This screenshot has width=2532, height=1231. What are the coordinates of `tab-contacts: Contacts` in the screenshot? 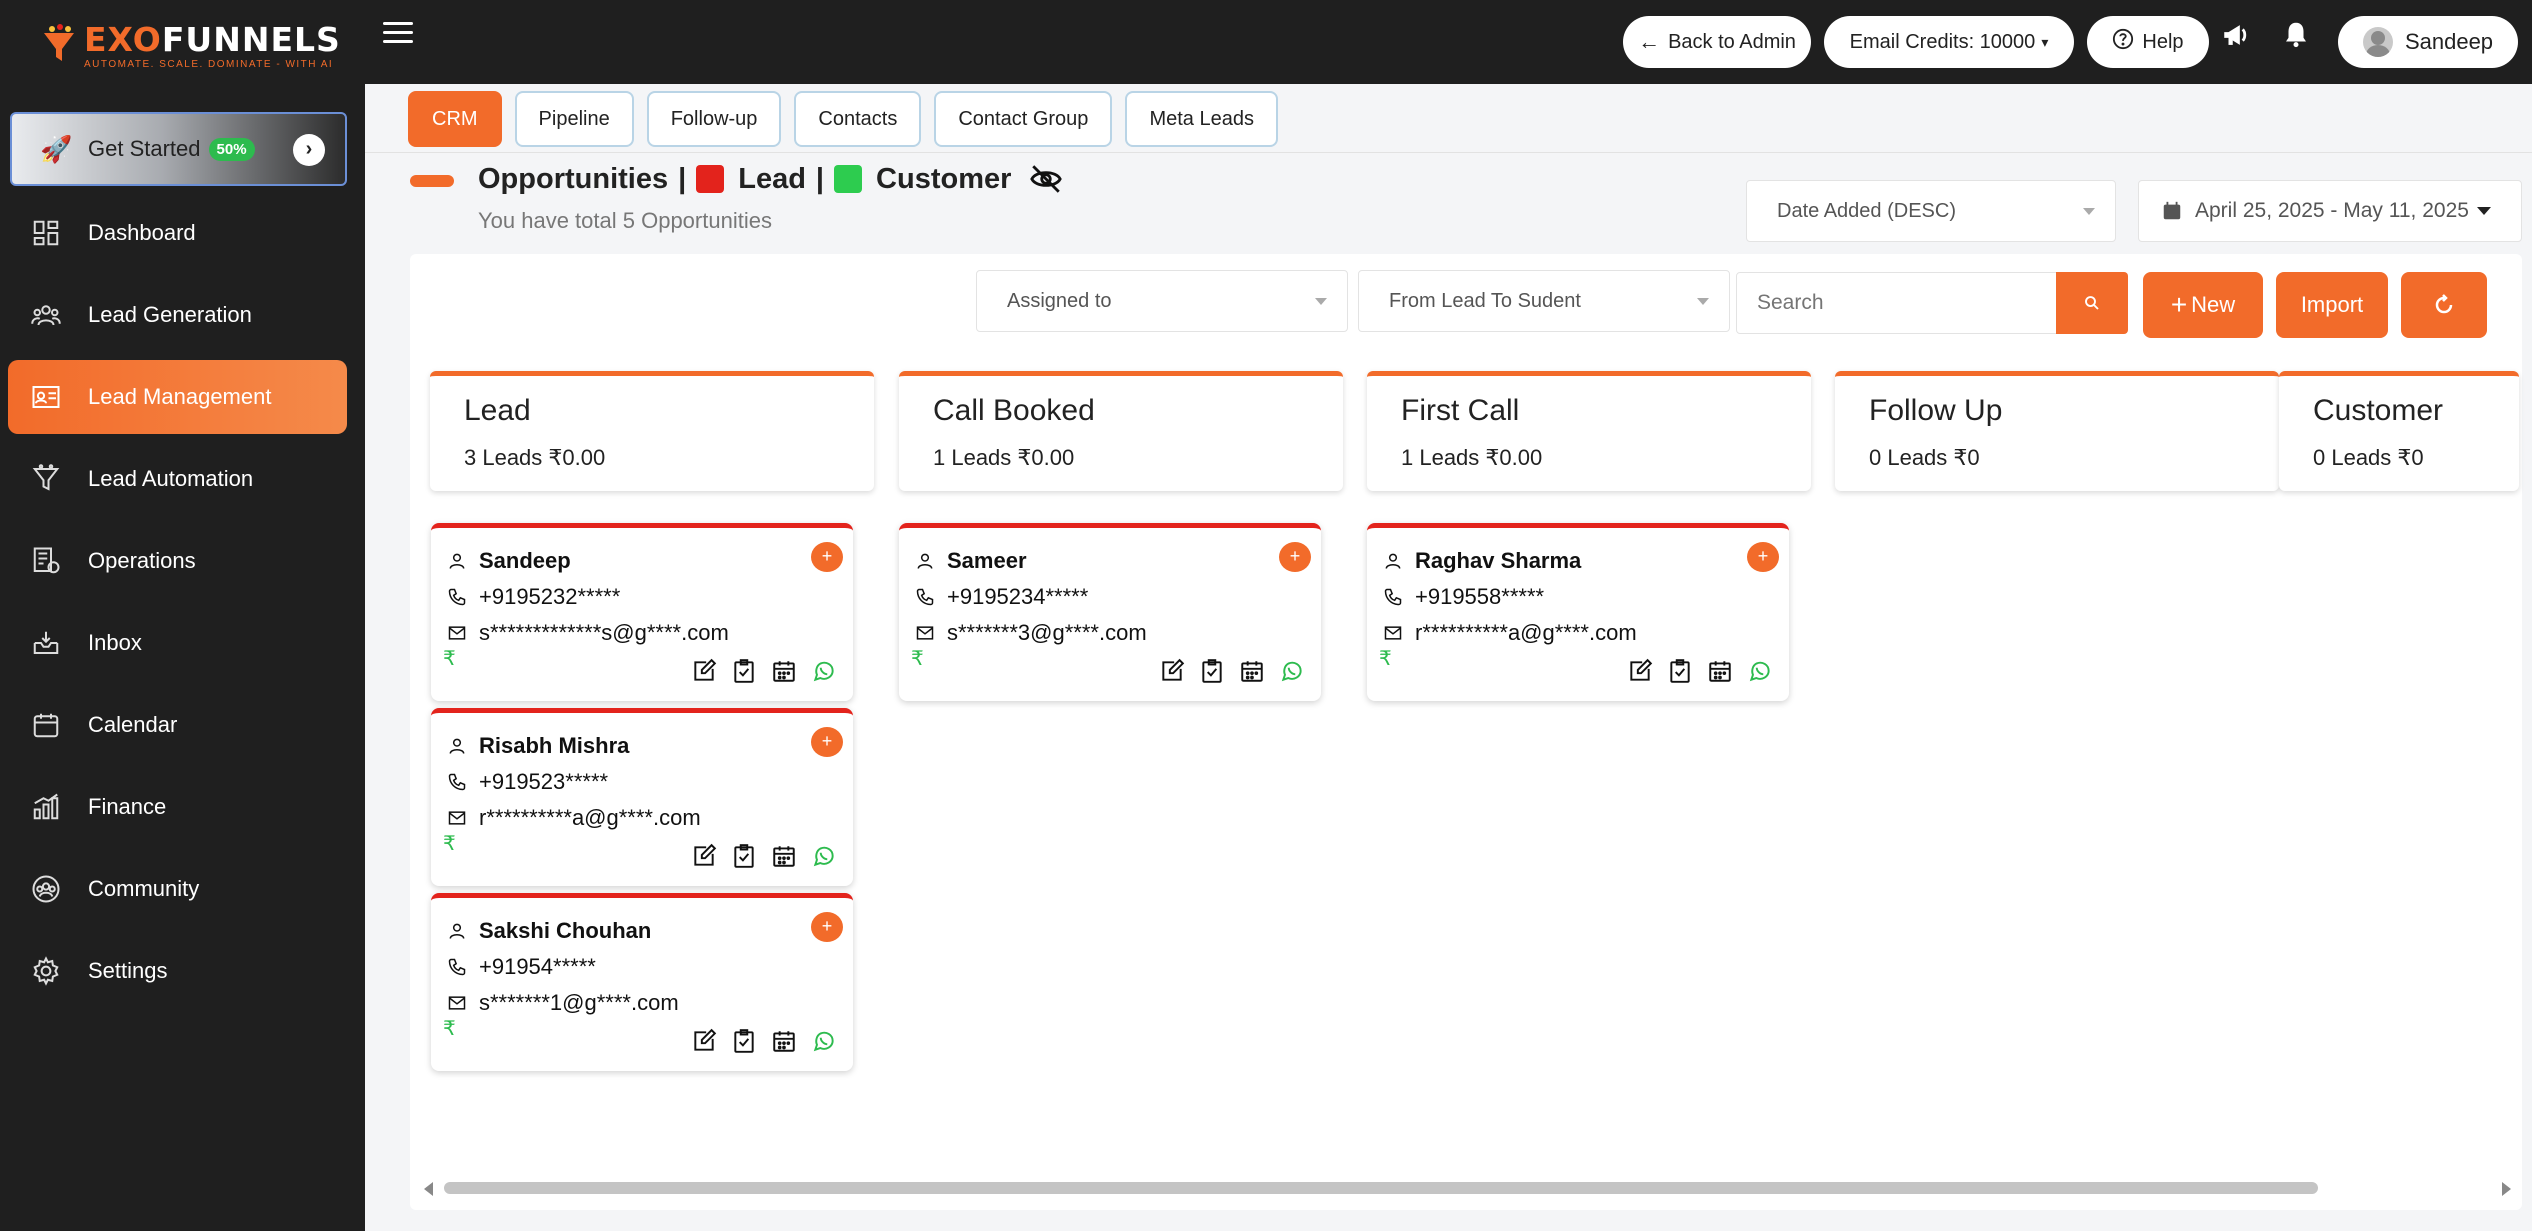 It's located at (858, 119).